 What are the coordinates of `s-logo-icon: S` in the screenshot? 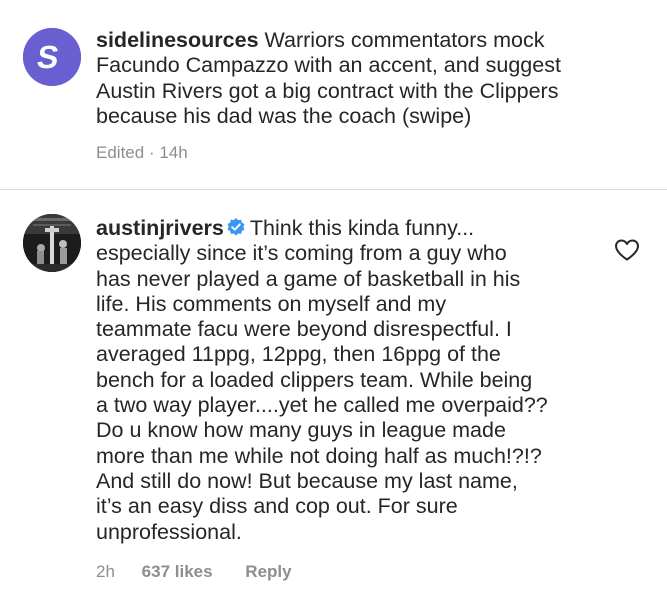 It's located at (52, 57).